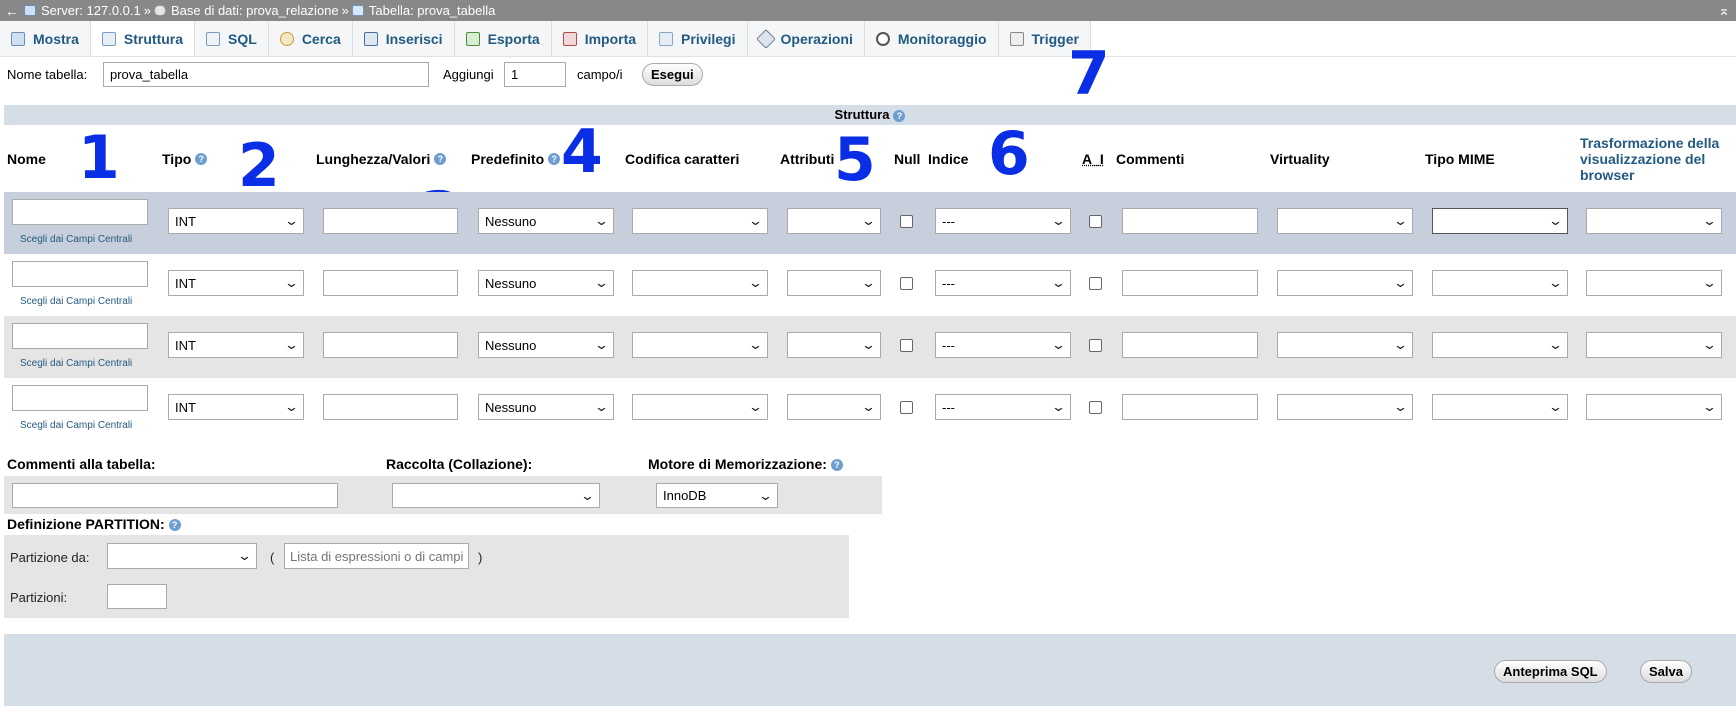 The image size is (1736, 706). What do you see at coordinates (246, 10) in the screenshot?
I see `breadcrumb-database: Base di dati: prova_relazione` at bounding box center [246, 10].